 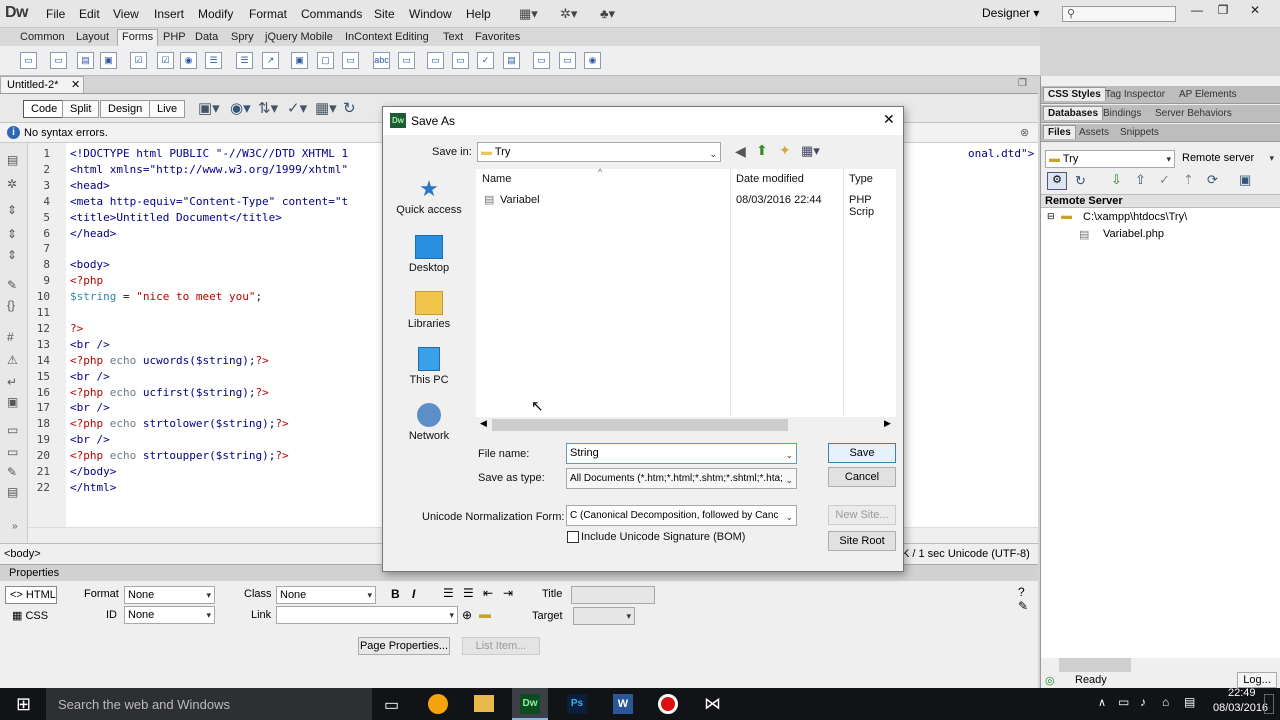 What do you see at coordinates (429, 254) in the screenshot?
I see `desktop-item: Desktop` at bounding box center [429, 254].